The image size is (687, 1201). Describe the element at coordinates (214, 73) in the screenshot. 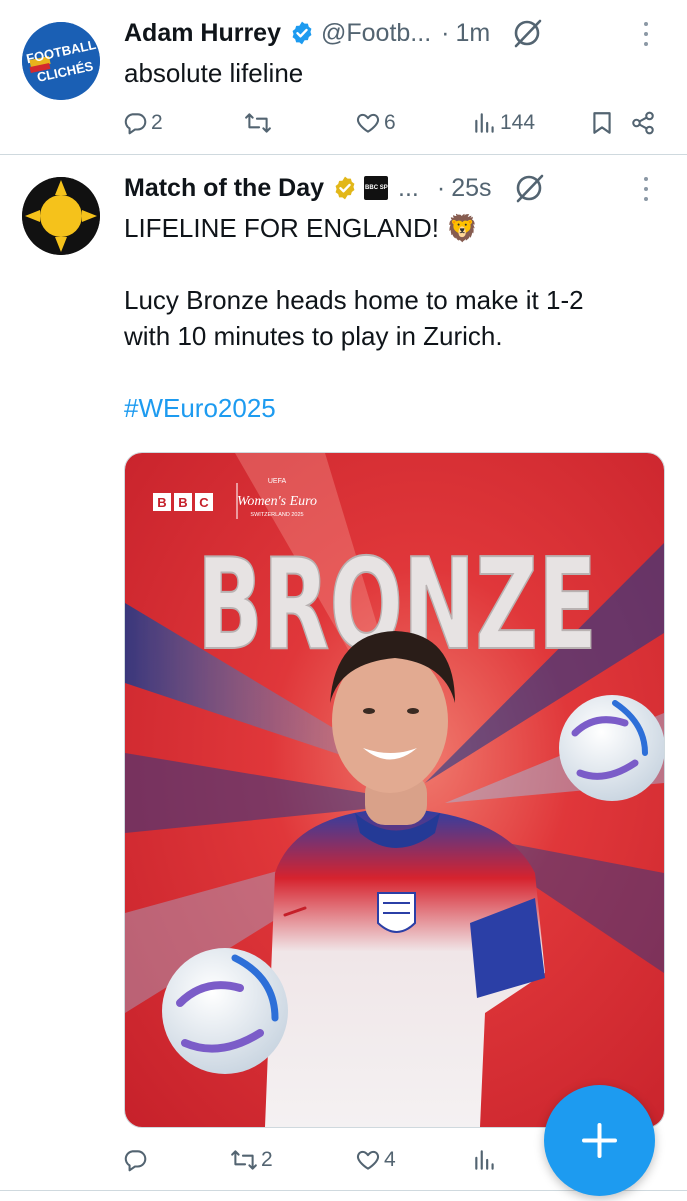

I see `tweet-text: absolute lifeline` at that location.